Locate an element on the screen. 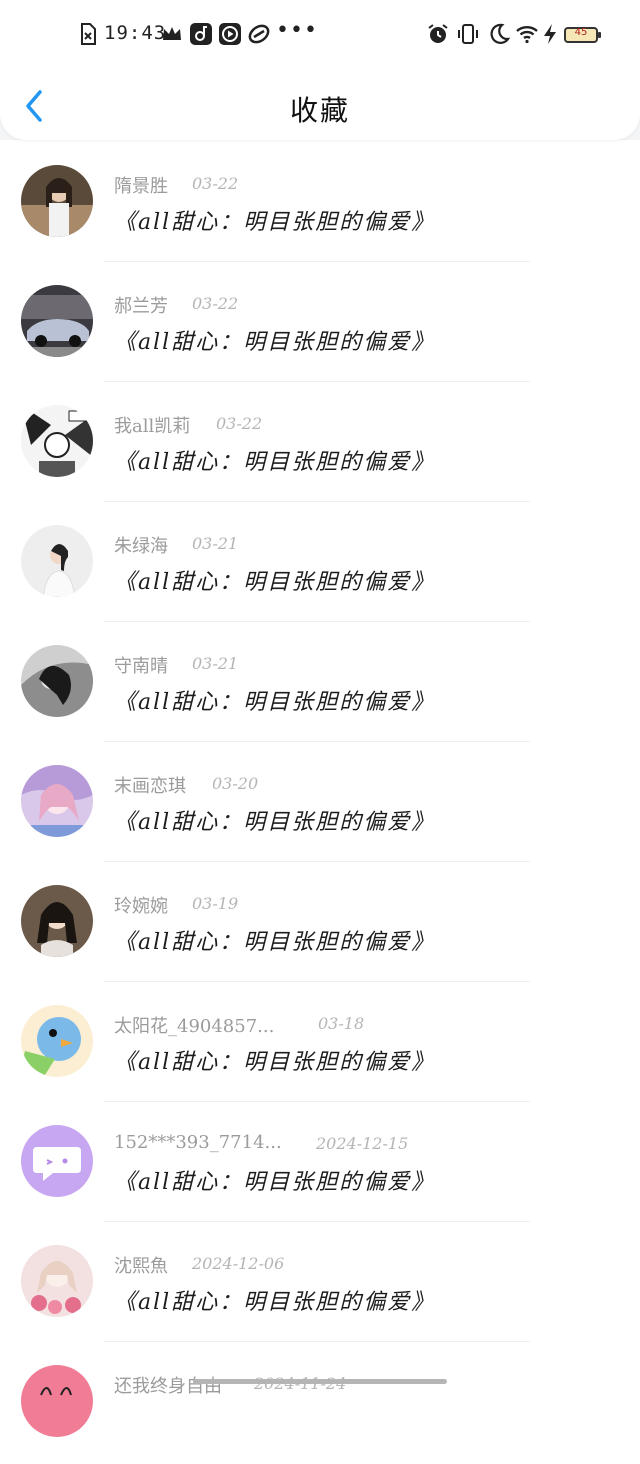  moon-icon is located at coordinates (500, 33).